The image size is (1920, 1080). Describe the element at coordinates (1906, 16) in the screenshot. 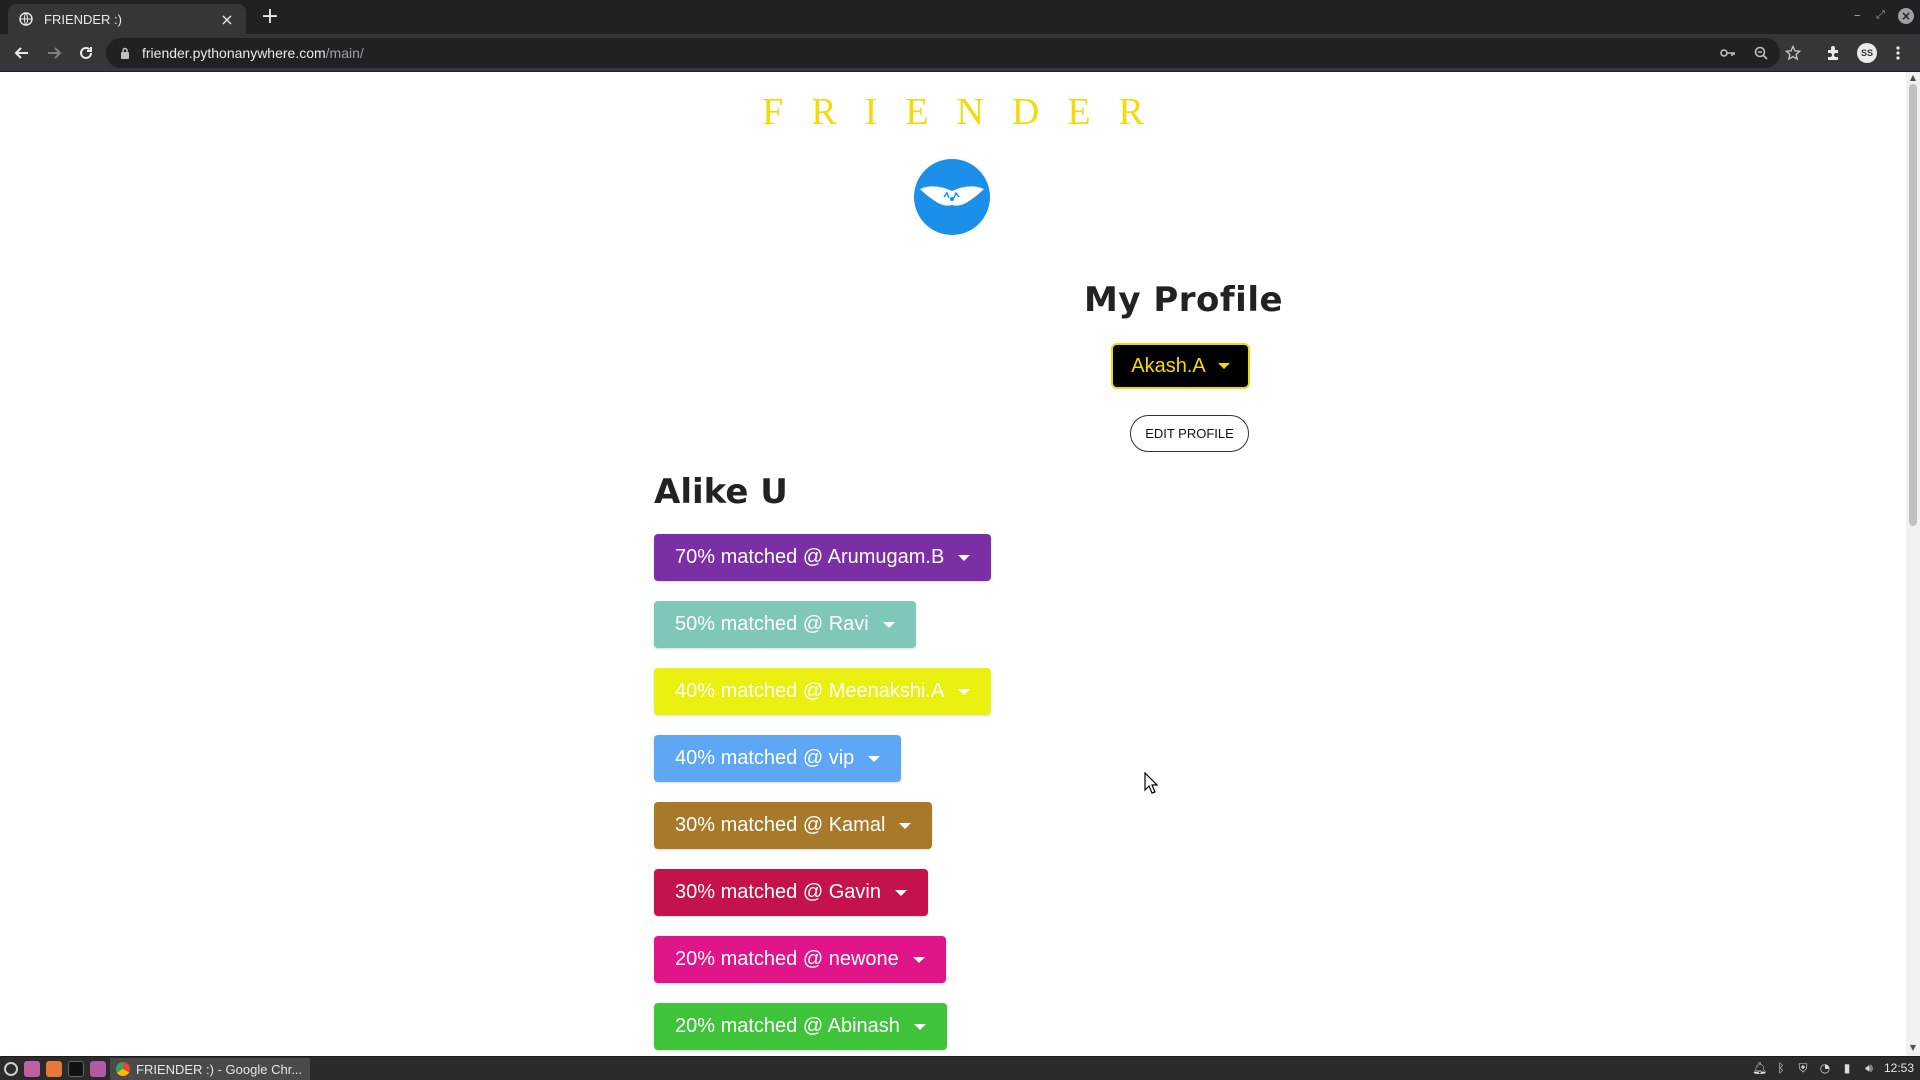

I see `window-close-icon: ×` at that location.